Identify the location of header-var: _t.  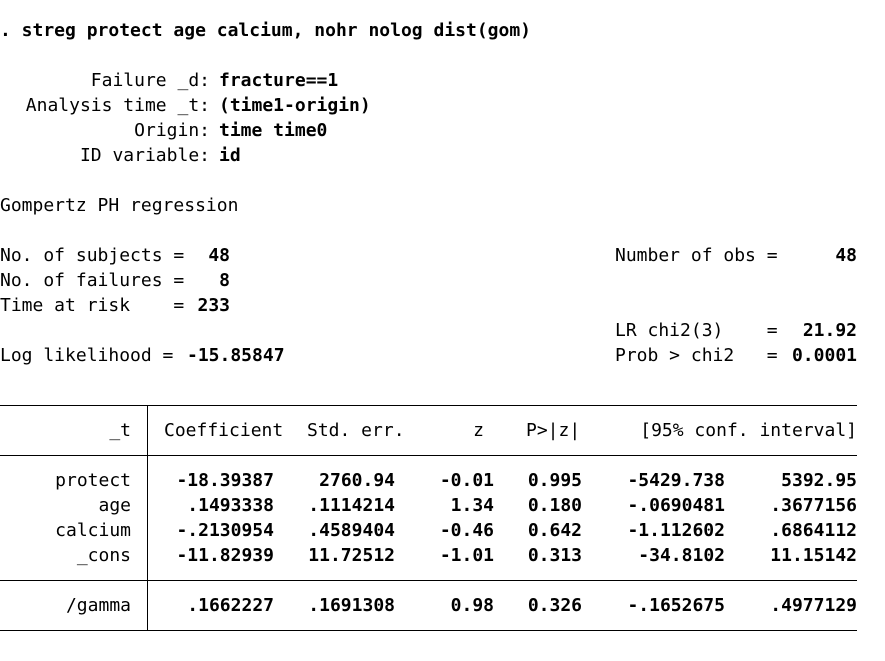
(120, 430).